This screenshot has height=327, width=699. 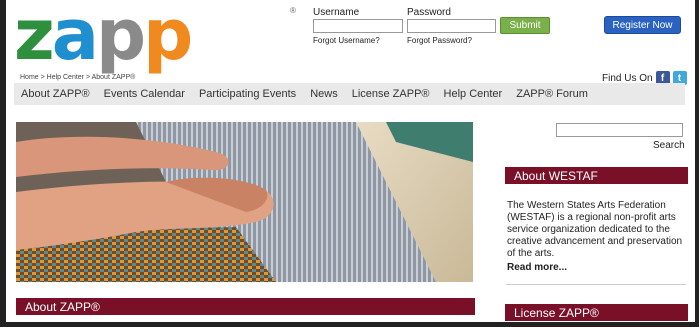 I want to click on forgot-username-link: Forgot Username?, so click(x=346, y=40).